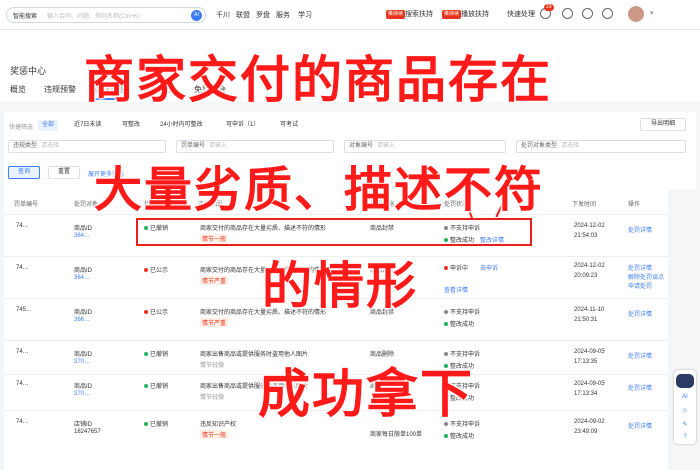  Describe the element at coordinates (131, 125) in the screenshot. I see `chip-rectifiable: 可整改` at that location.